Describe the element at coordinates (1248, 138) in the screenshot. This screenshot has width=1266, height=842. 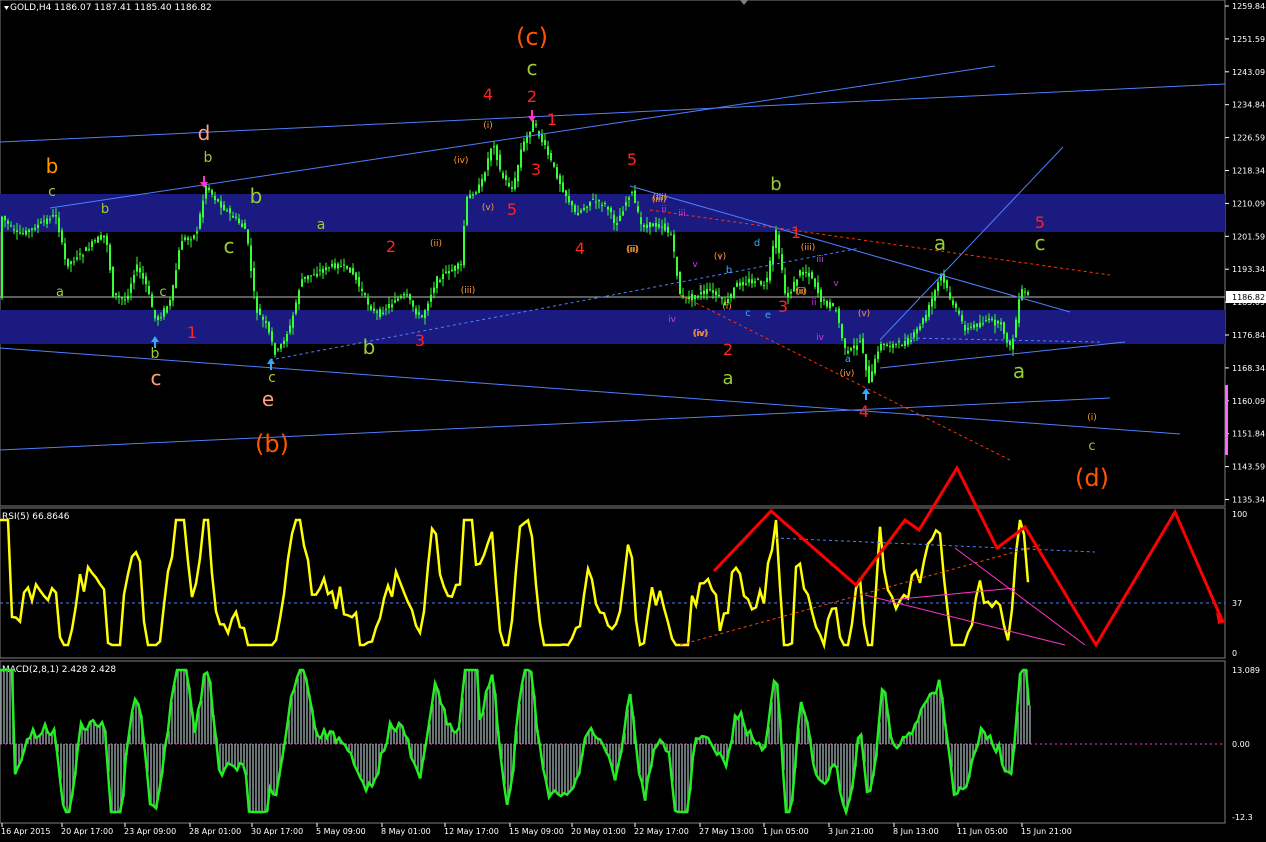
I see `price-label: 1226.59` at that location.